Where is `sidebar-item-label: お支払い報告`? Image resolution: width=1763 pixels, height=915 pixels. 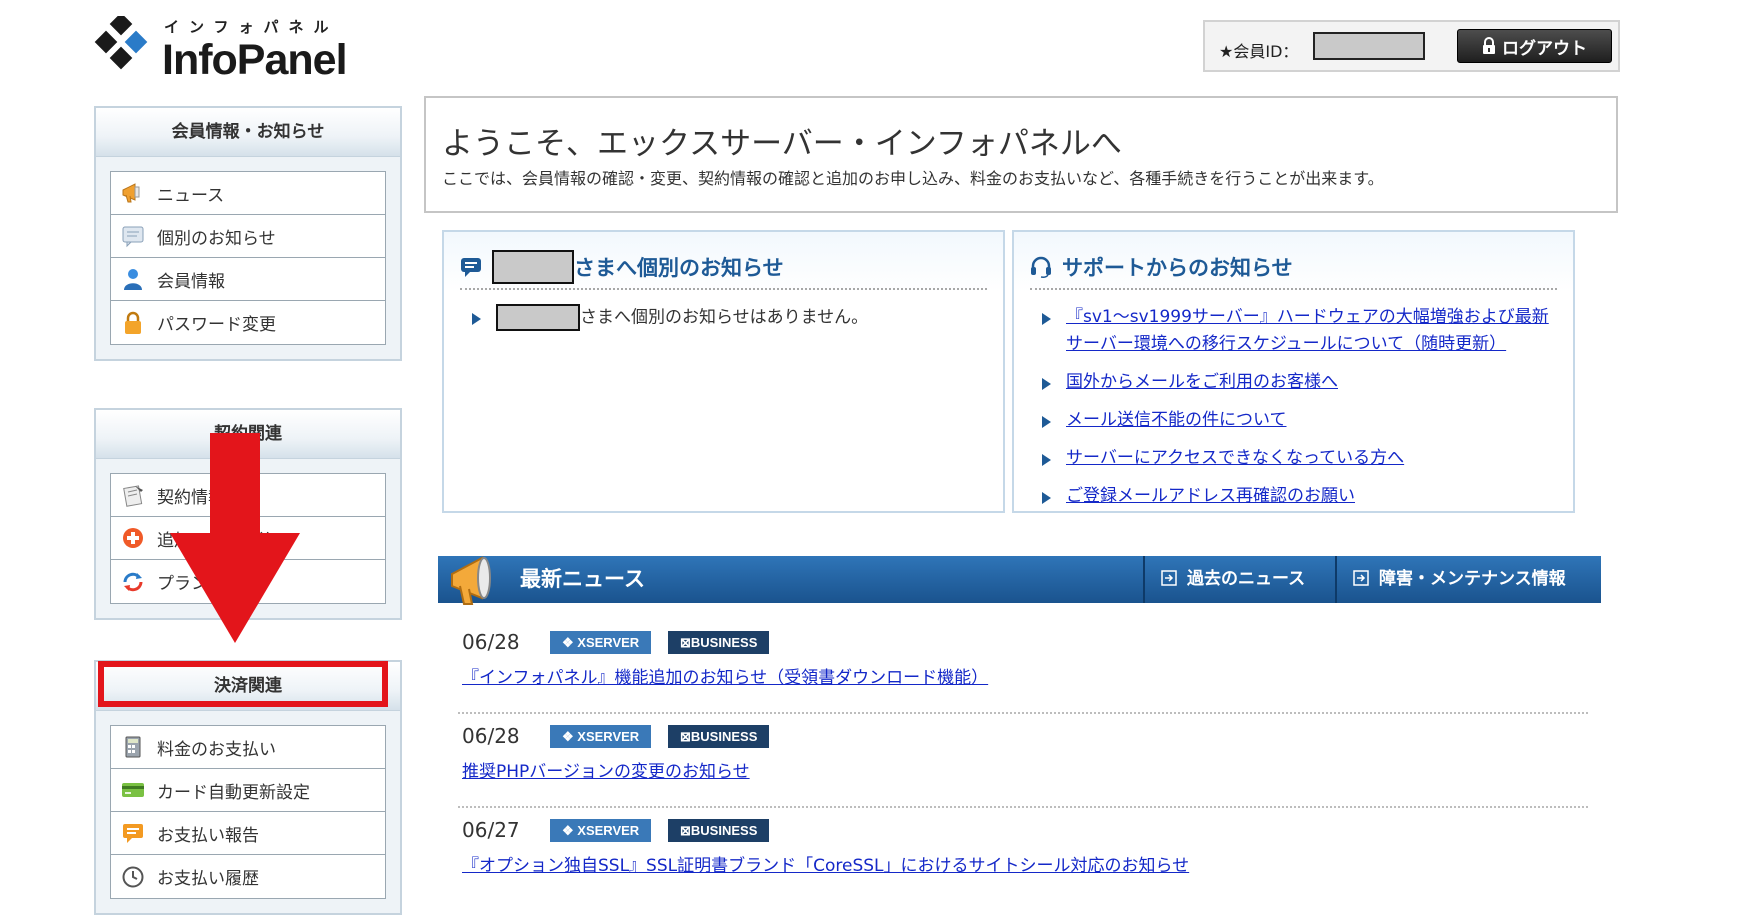 sidebar-item-label: お支払い報告 is located at coordinates (208, 835).